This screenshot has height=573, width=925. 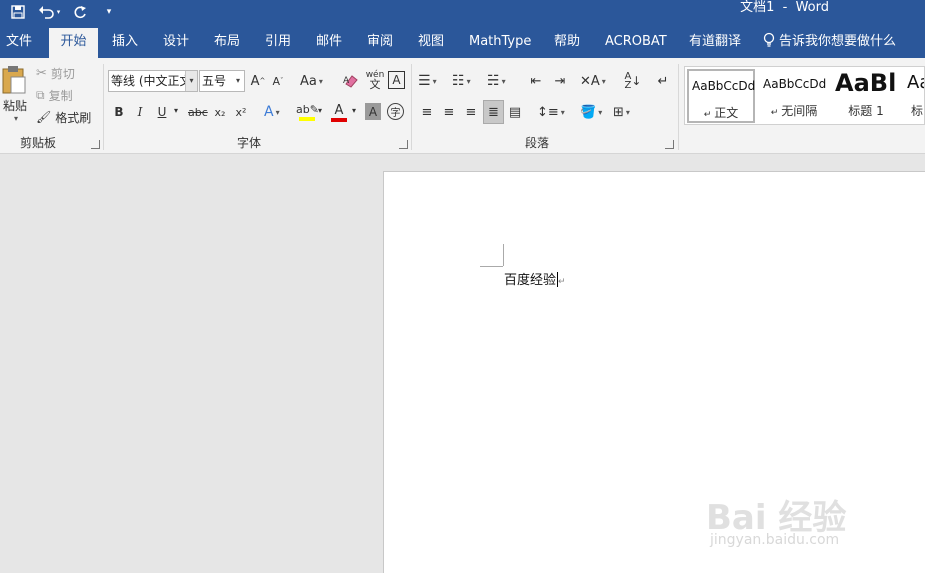 What do you see at coordinates (63, 117) in the screenshot?
I see `format-painter-button: 🖌 格式刷` at bounding box center [63, 117].